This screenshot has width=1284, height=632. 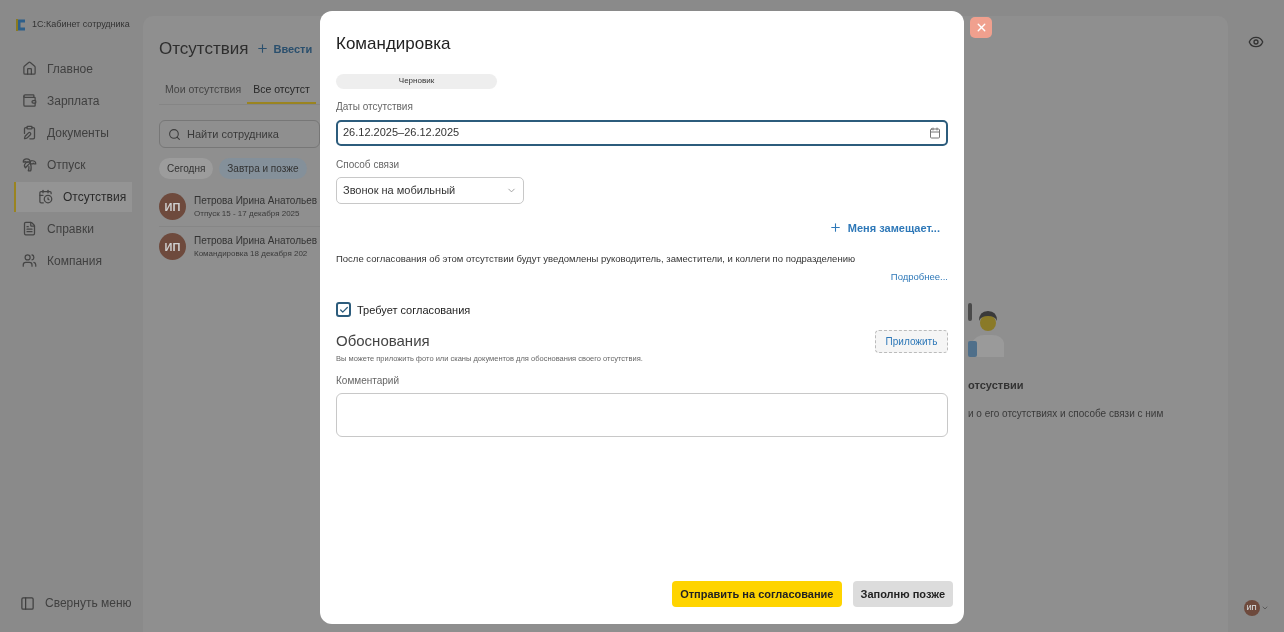 I want to click on tab: Мои отсутствия, so click(x=203, y=93).